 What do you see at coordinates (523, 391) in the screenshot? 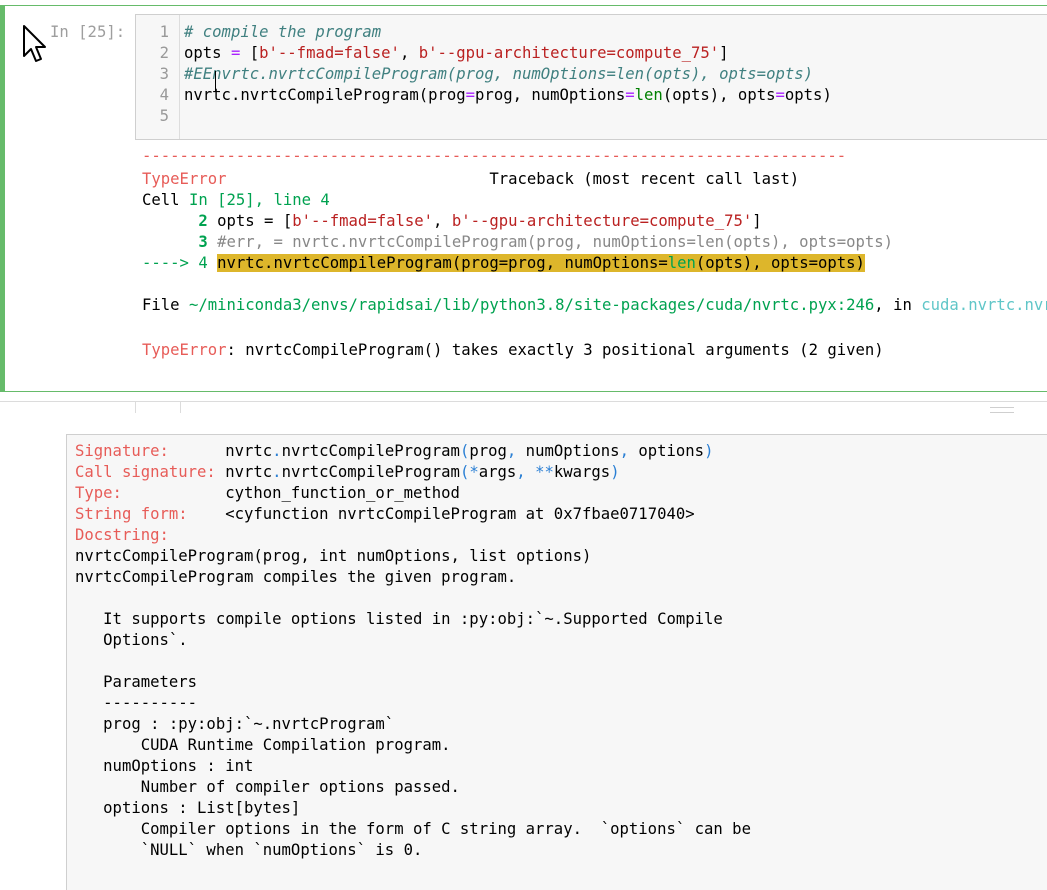
I see `cell-bottom-border` at bounding box center [523, 391].